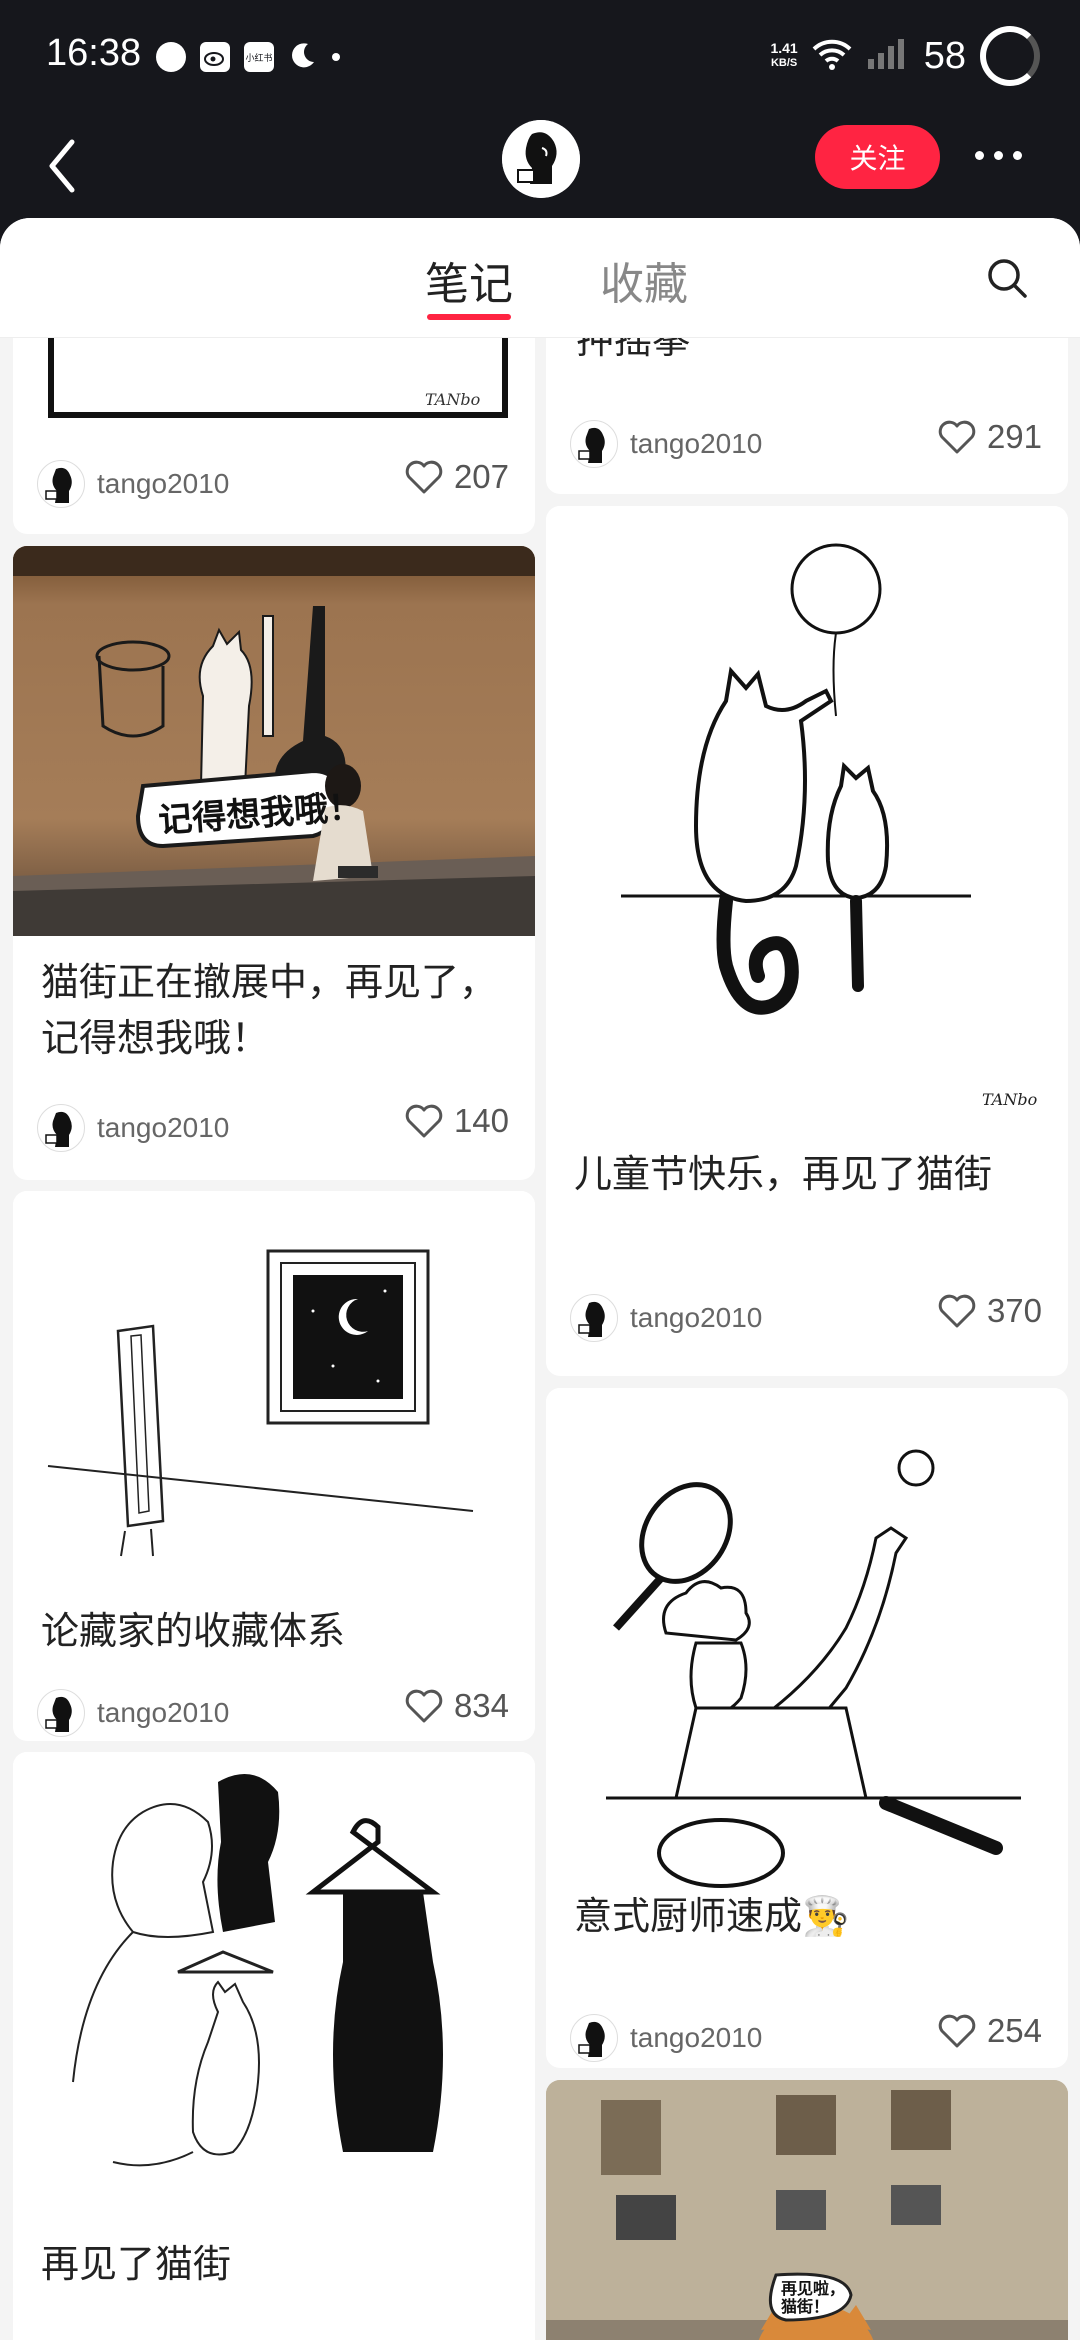  Describe the element at coordinates (481, 1120) in the screenshot. I see `like-count: 140` at that location.